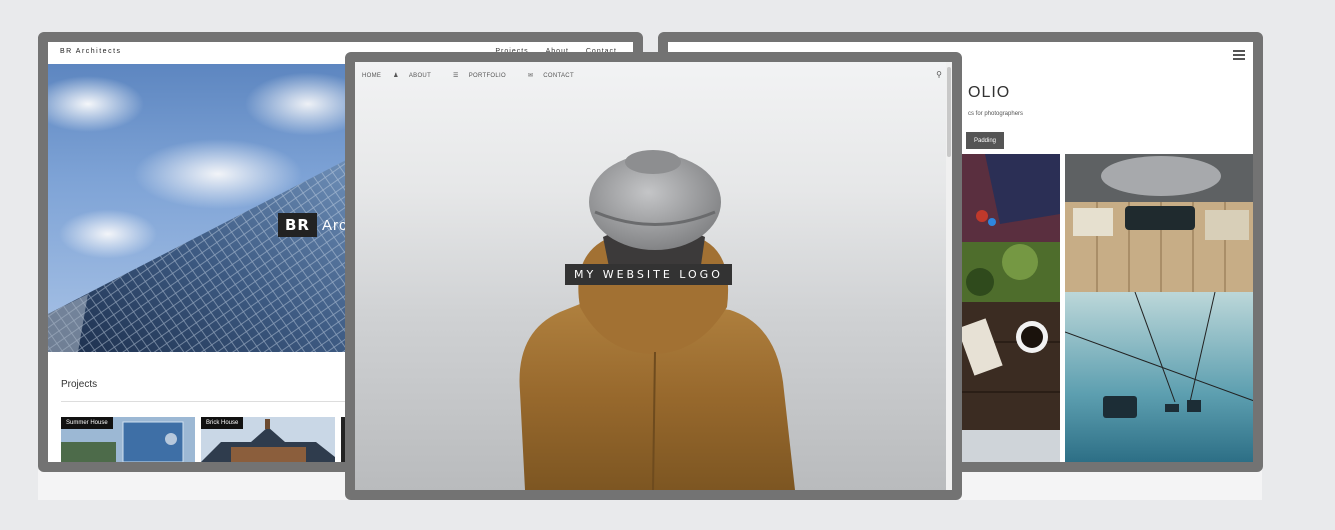  What do you see at coordinates (79, 384) in the screenshot?
I see `section-title: Projects` at bounding box center [79, 384].